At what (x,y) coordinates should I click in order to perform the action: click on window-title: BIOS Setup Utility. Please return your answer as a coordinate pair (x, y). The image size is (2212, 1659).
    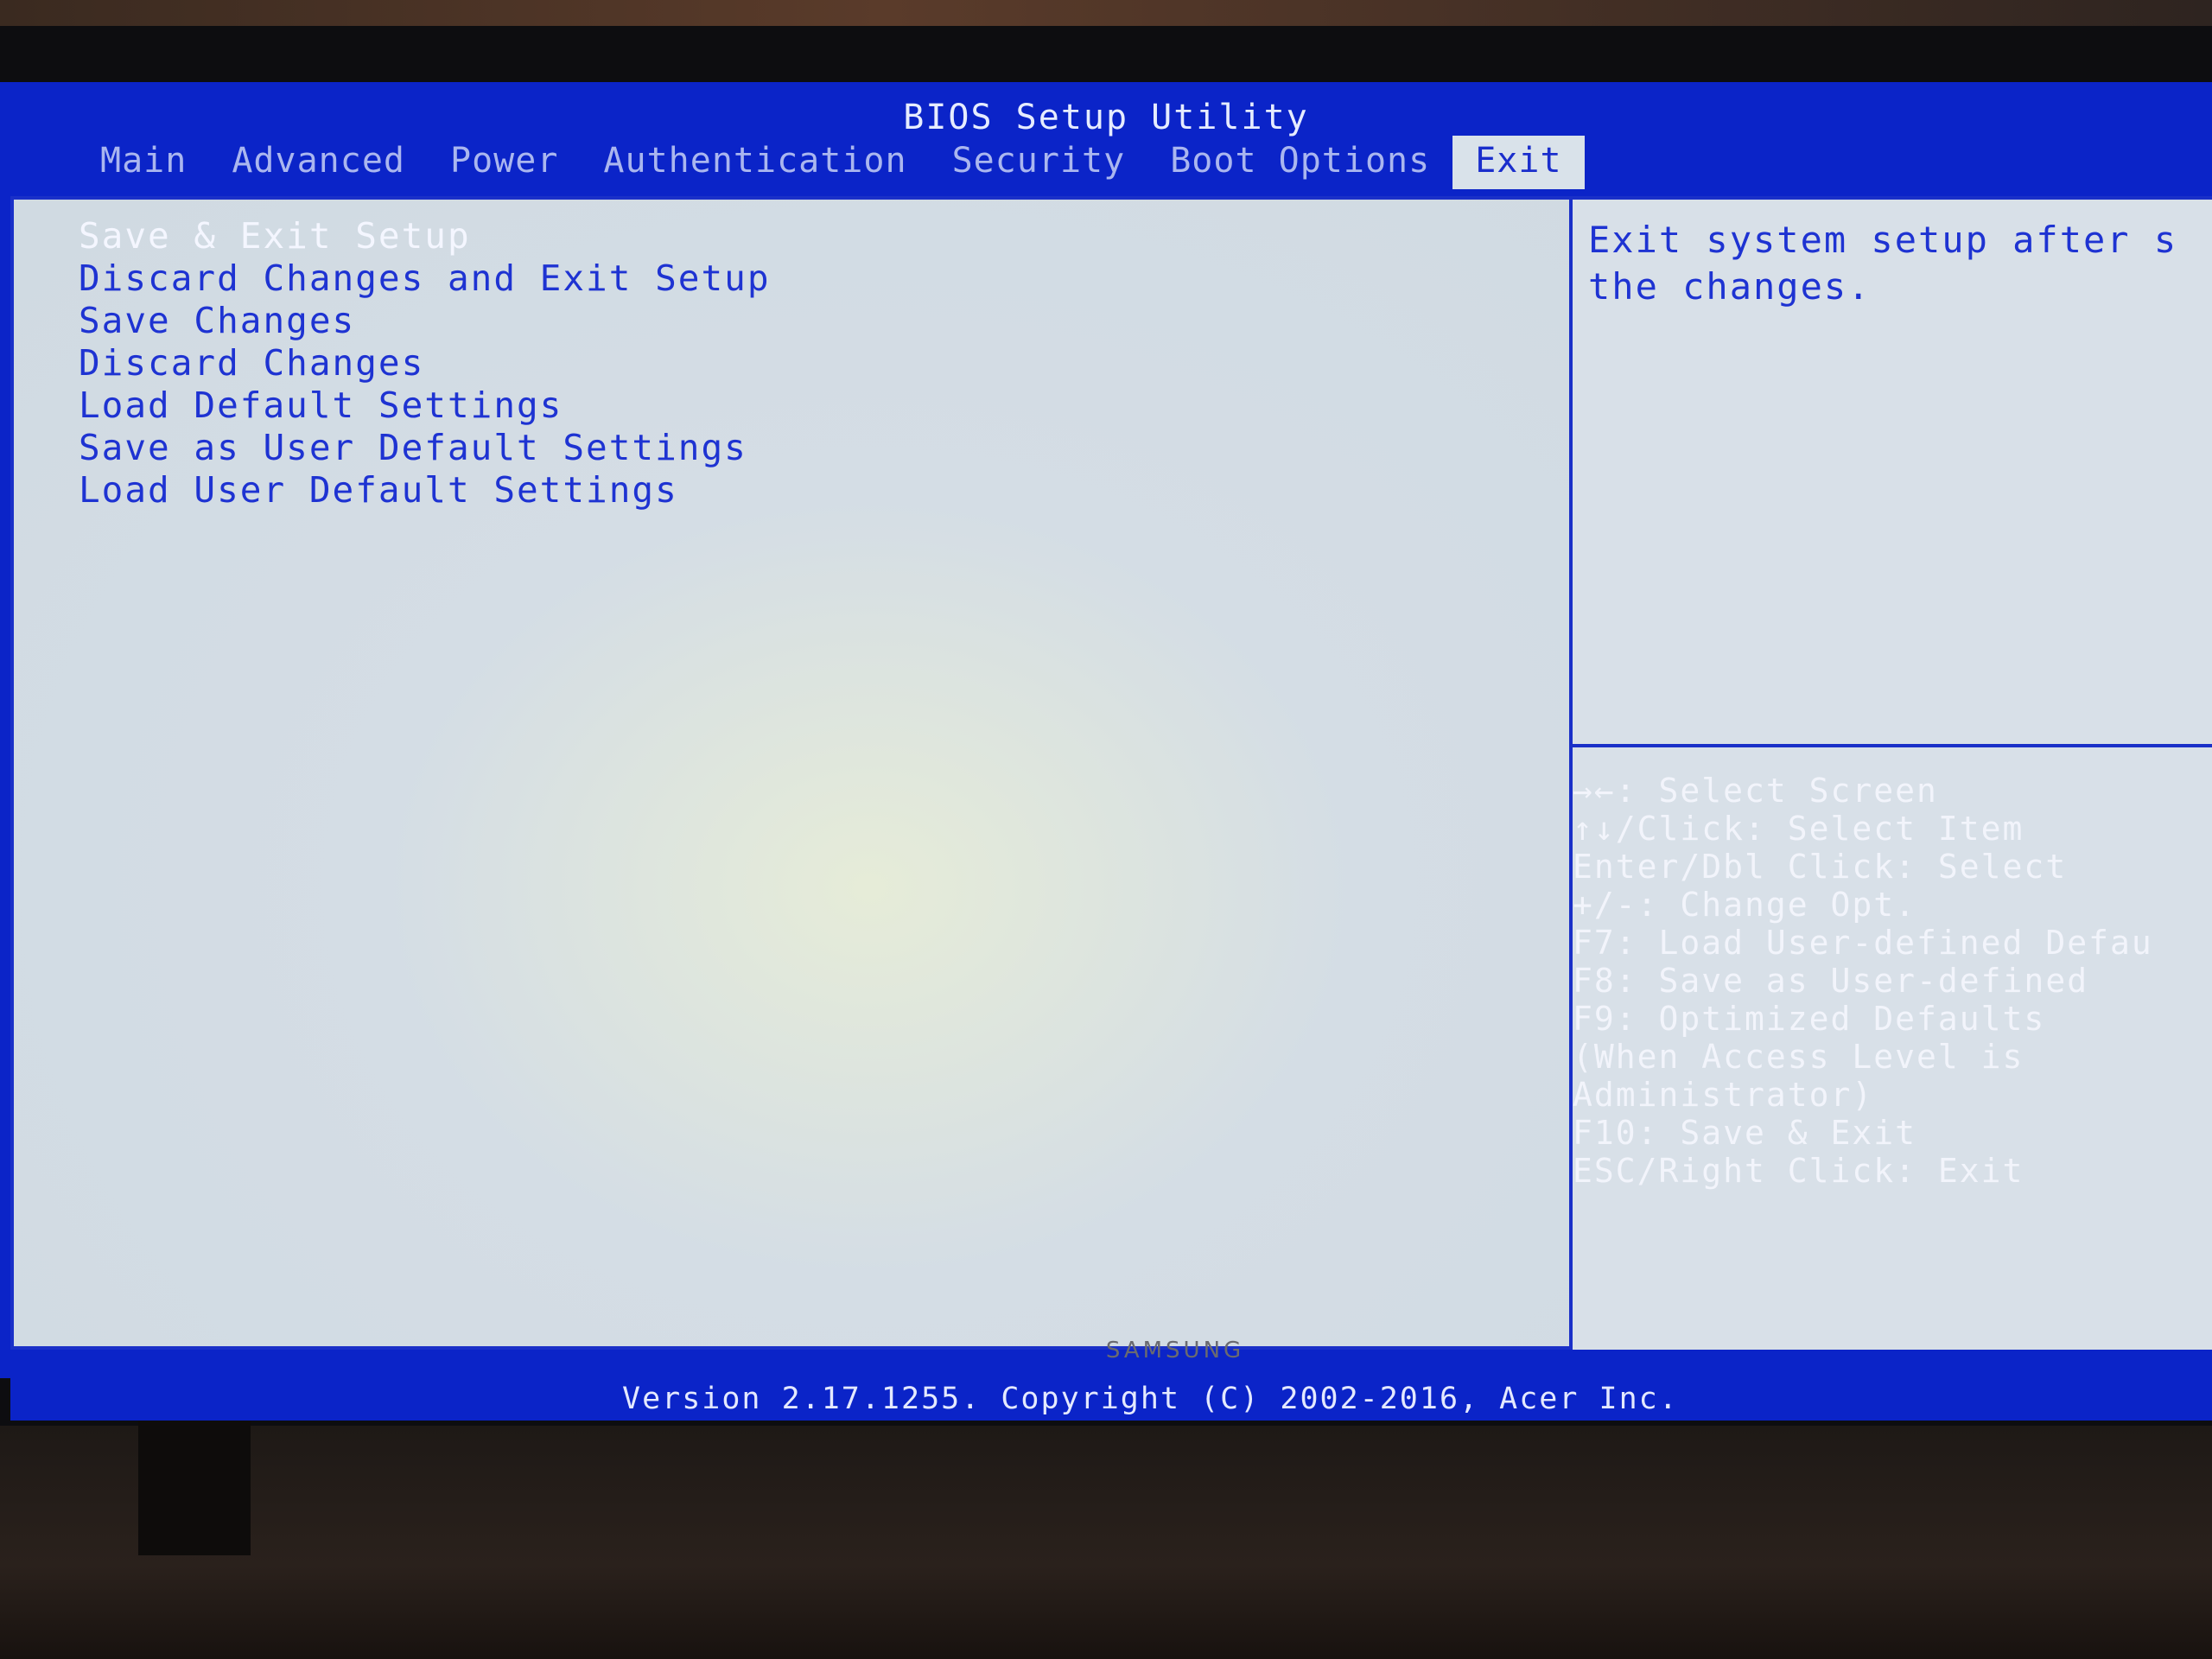
    Looking at the image, I should click on (1106, 117).